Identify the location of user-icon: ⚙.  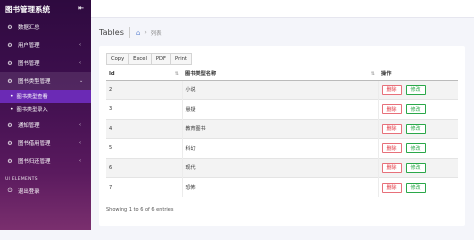
(10, 45).